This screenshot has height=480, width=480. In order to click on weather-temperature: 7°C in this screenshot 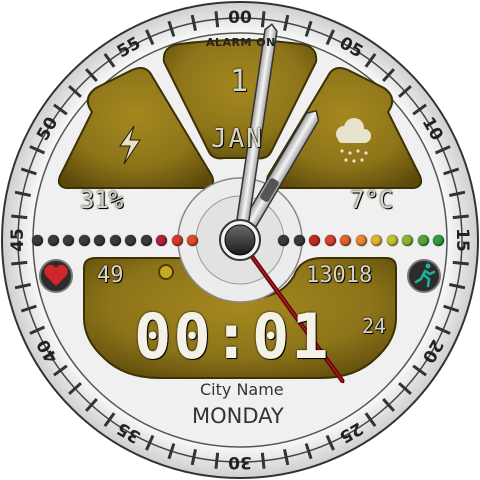, I will do `click(372, 200)`.